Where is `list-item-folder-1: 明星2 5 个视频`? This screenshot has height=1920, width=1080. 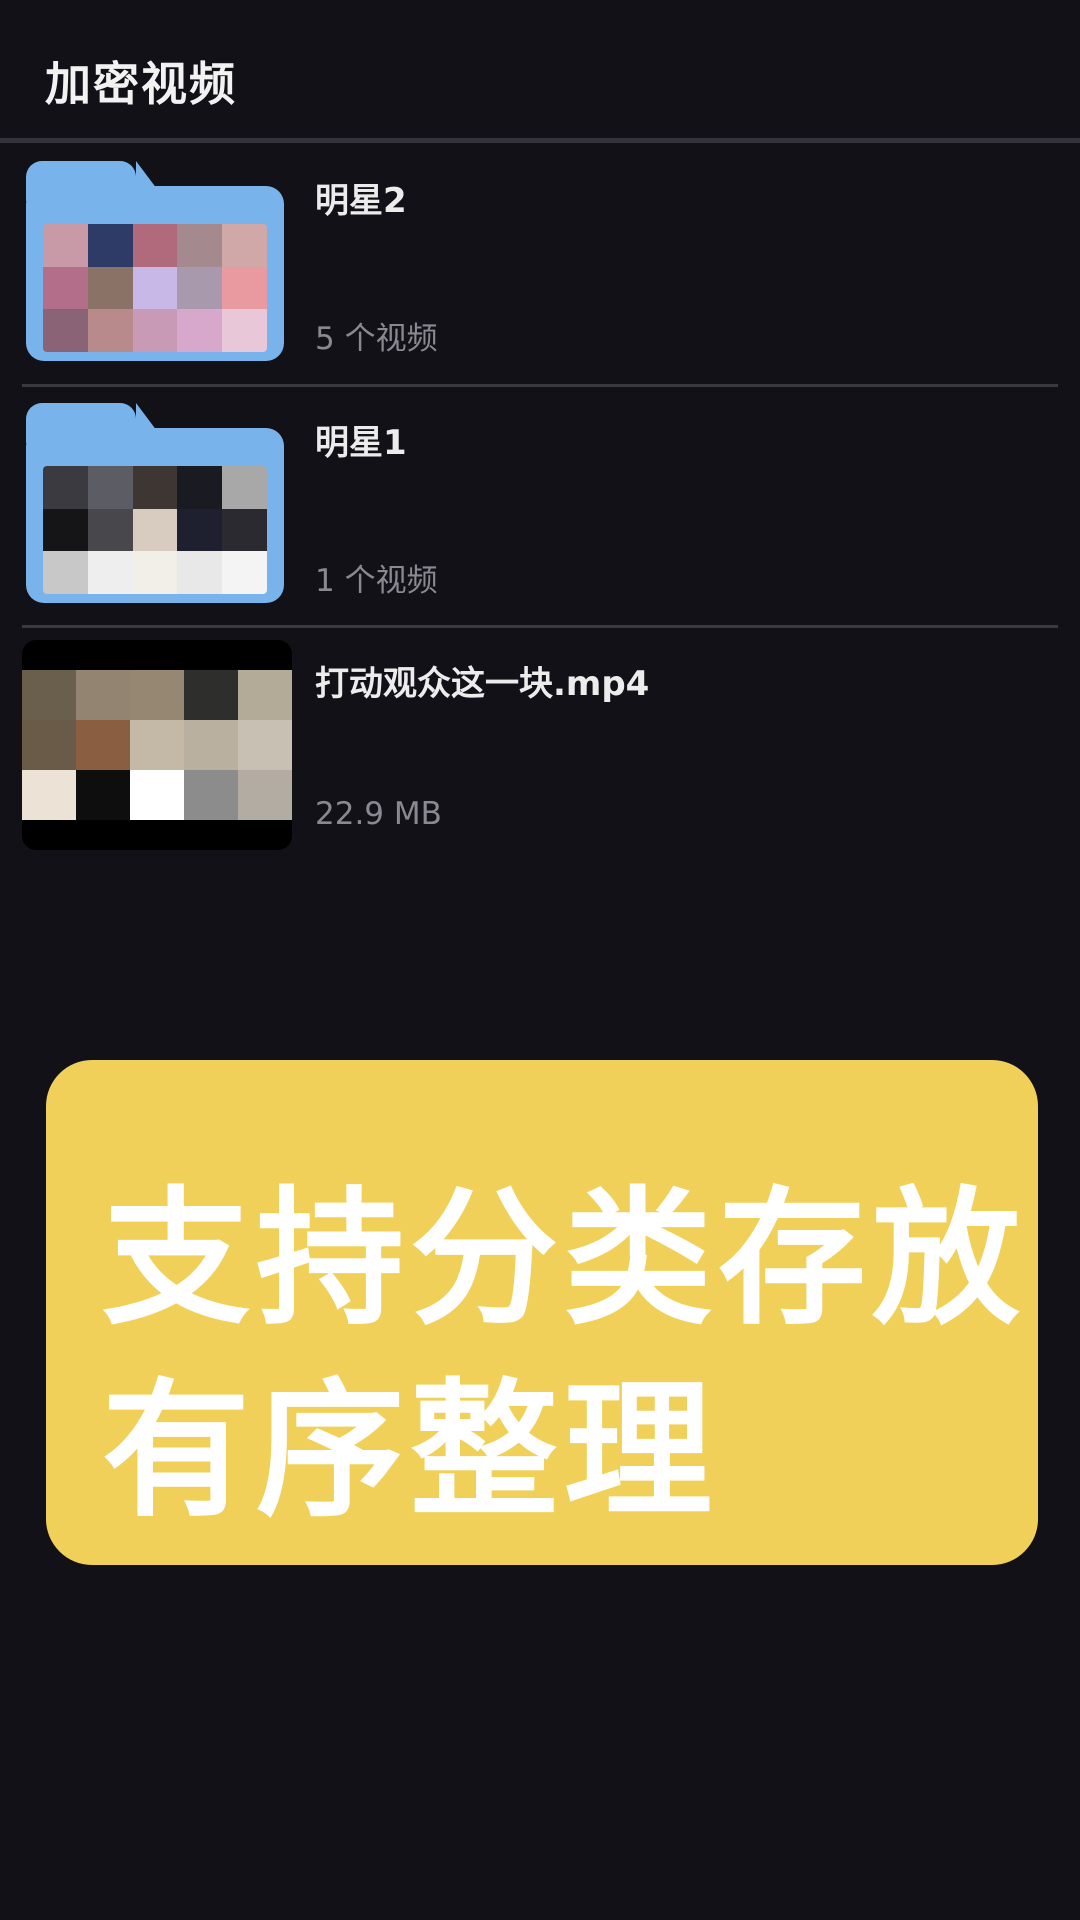 list-item-folder-1: 明星2 5 个视频 is located at coordinates (540, 263).